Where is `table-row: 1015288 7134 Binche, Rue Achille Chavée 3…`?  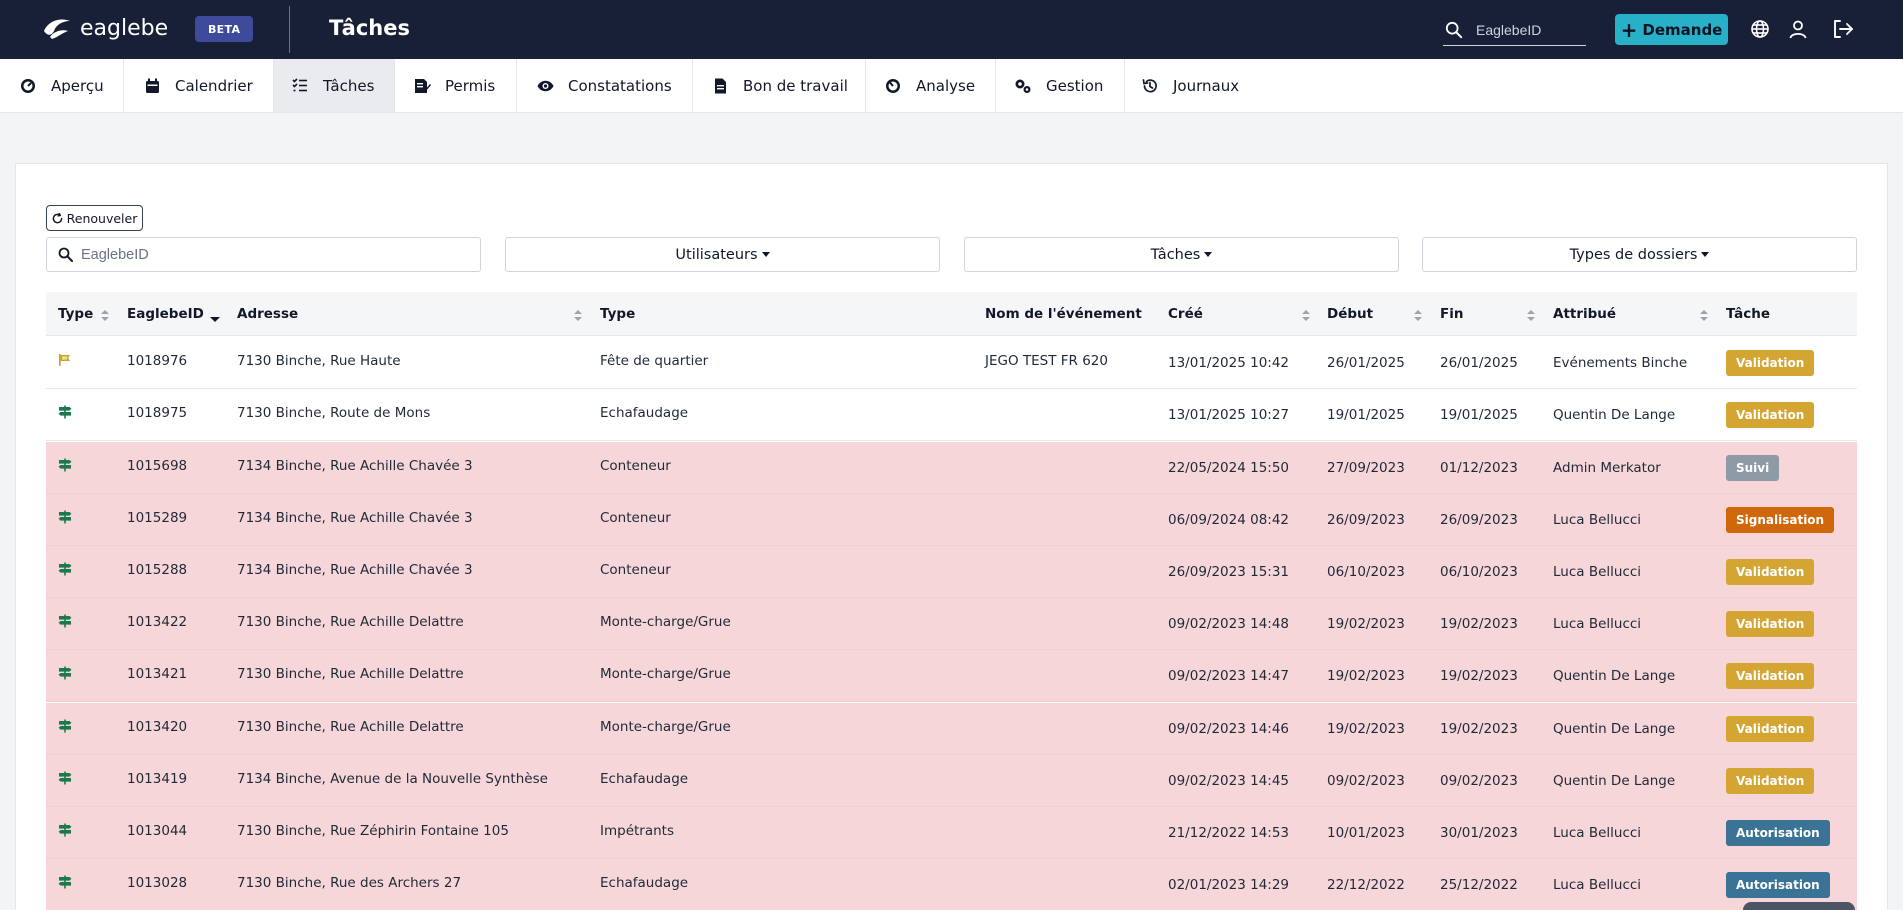
table-row: 1015288 7134 Binche, Rue Achille Chavée 3… is located at coordinates (951, 572).